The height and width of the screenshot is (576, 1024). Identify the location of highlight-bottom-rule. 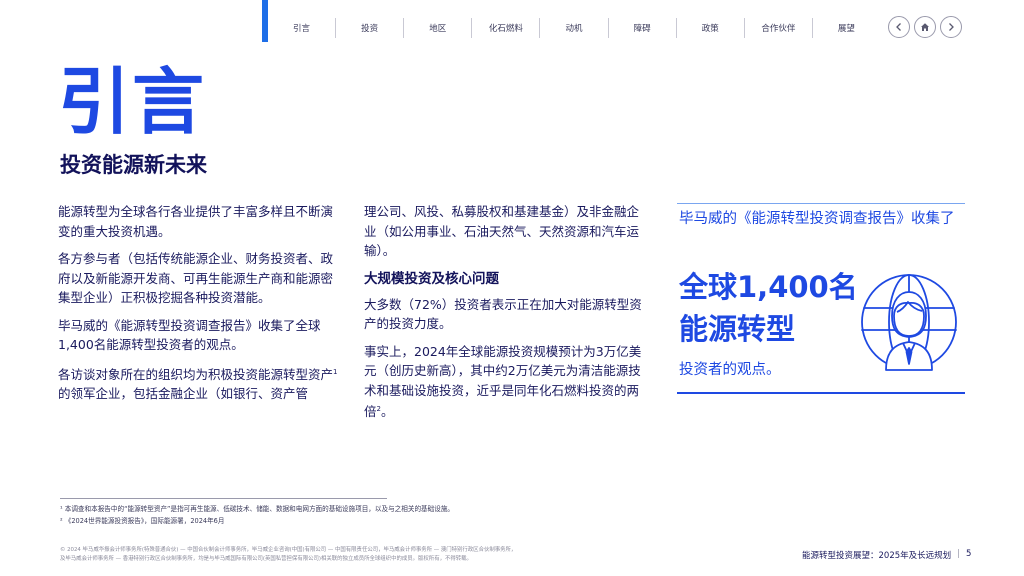
(821, 393).